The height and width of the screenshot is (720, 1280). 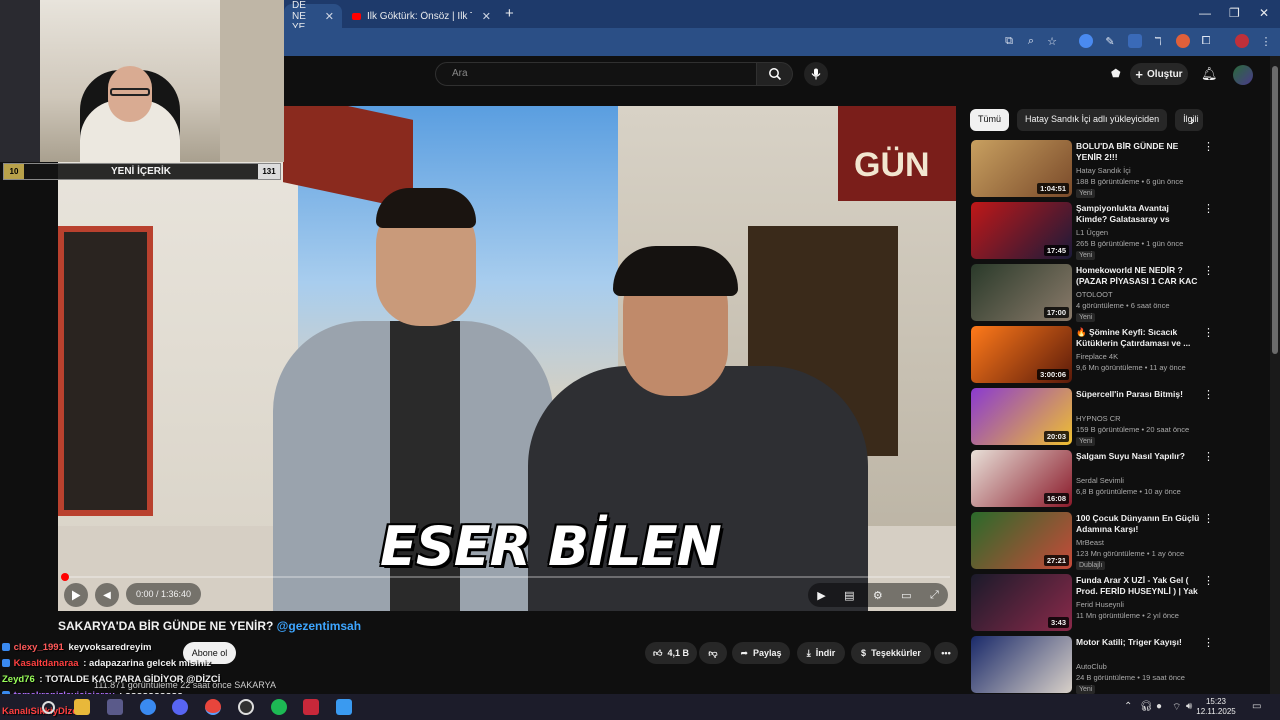 What do you see at coordinates (1103, 170) in the screenshot?
I see `related-channel-name: Hatay Sandık İçi` at bounding box center [1103, 170].